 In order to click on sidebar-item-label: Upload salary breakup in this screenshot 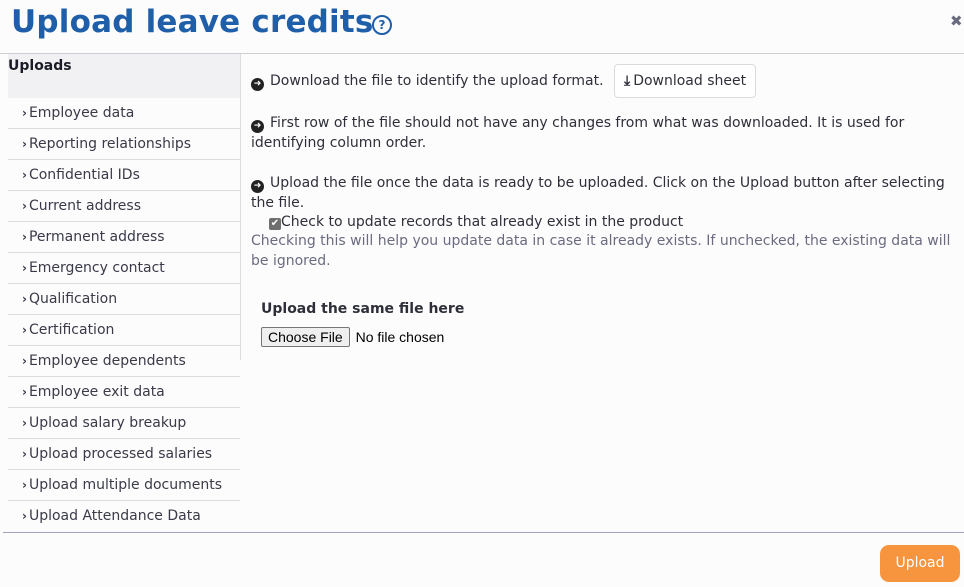, I will do `click(107, 423)`.